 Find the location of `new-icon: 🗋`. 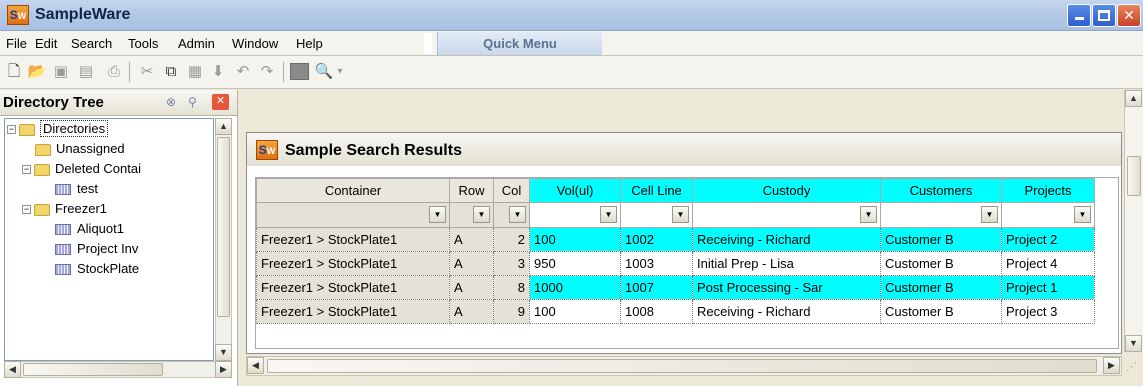

new-icon: 🗋 is located at coordinates (14, 71).